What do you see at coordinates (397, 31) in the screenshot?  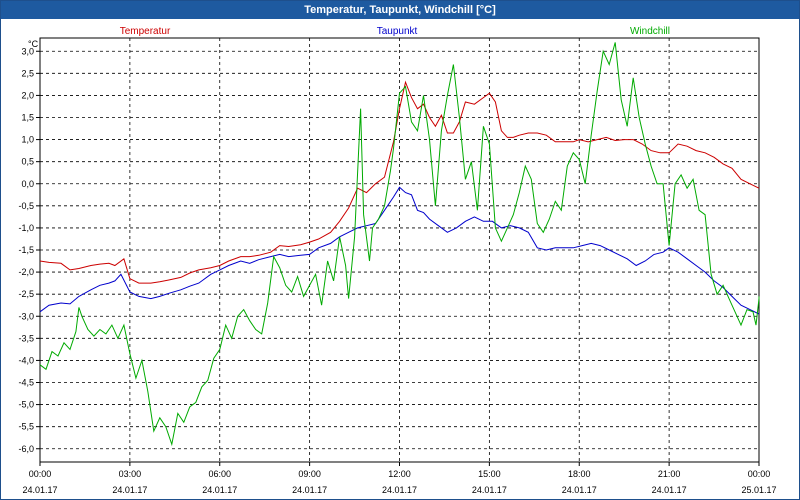 I see `legend-item-taupunkt: Taupunkt` at bounding box center [397, 31].